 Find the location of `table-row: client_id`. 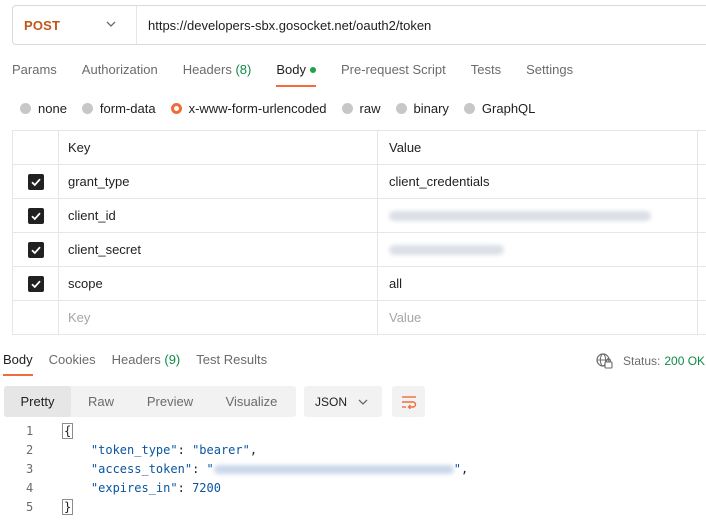

table-row: client_id is located at coordinates (359, 216).